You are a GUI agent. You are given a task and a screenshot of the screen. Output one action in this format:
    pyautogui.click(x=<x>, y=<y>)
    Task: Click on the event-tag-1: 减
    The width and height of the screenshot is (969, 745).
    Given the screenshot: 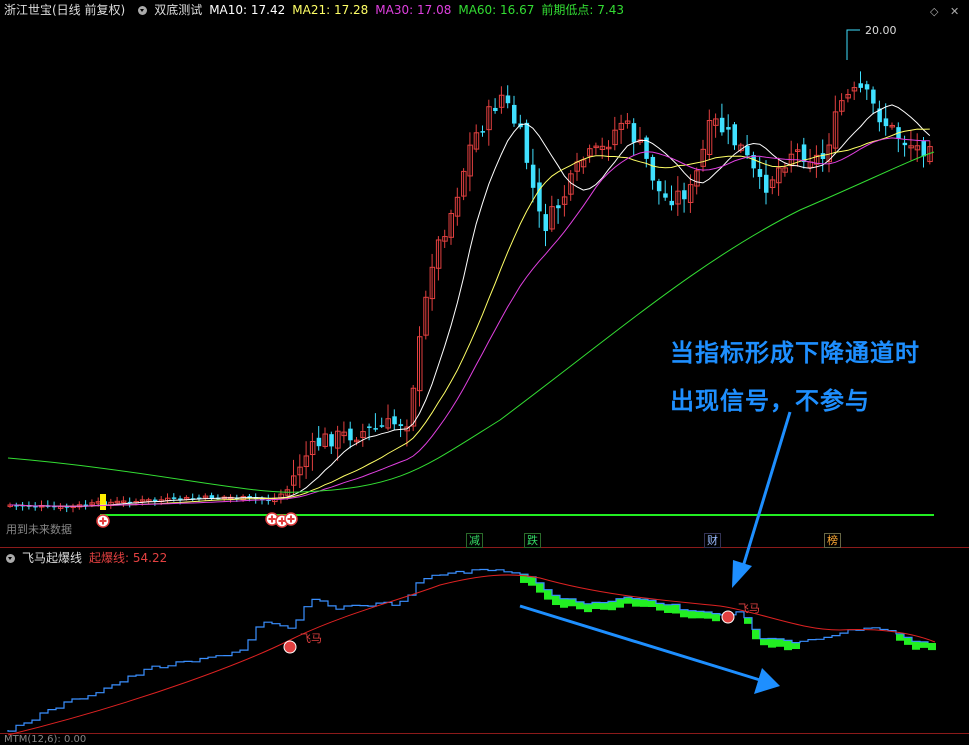 What is the action you would take?
    pyautogui.click(x=474, y=540)
    